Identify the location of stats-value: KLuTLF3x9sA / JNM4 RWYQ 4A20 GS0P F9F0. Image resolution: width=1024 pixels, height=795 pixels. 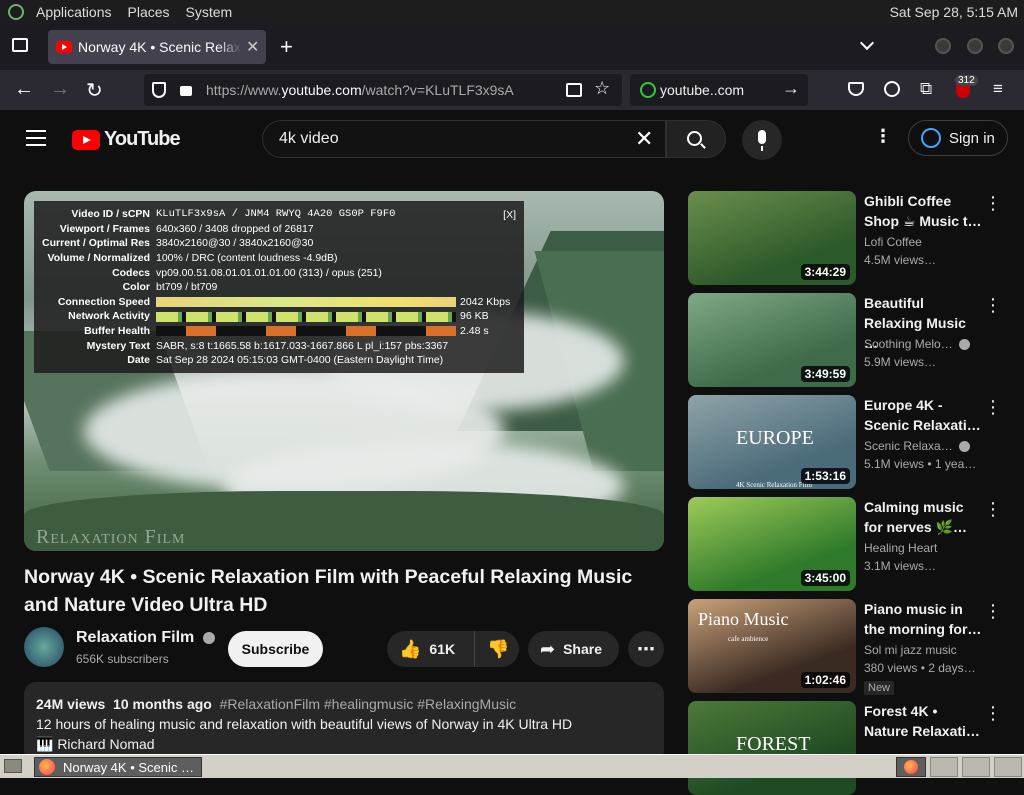
(340, 214).